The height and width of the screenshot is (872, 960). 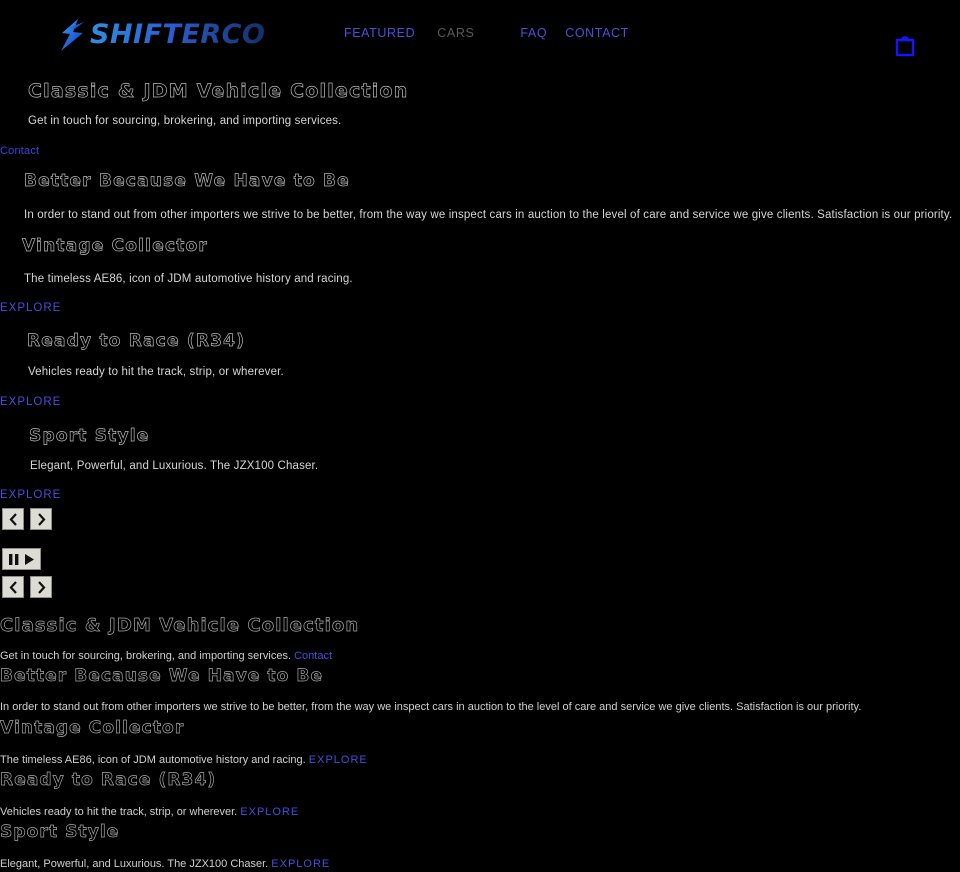 I want to click on fallback-title-race: Ready to Race (R34), so click(x=108, y=780).